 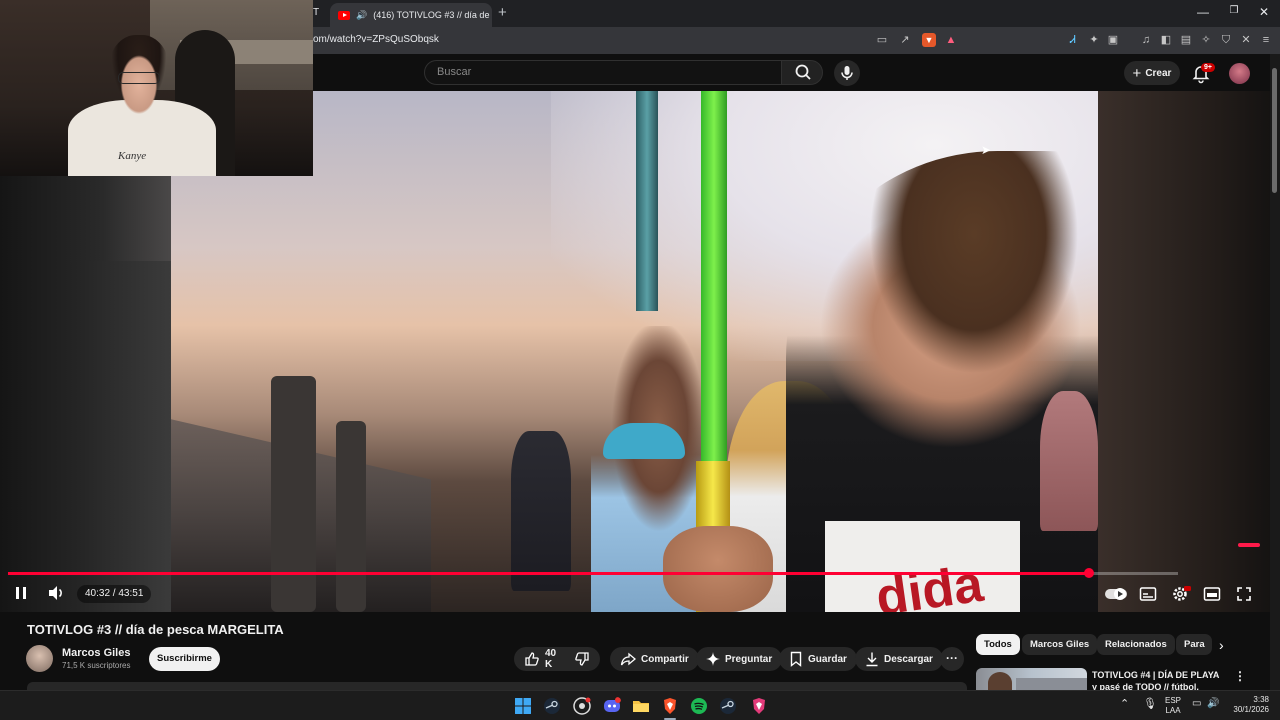 I want to click on sparkle-icon, so click(x=713, y=659).